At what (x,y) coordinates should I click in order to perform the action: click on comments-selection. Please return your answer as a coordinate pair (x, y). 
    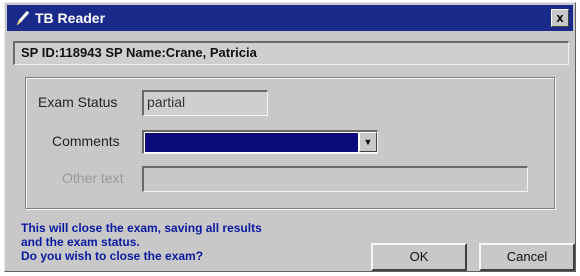
    Looking at the image, I should click on (251, 142).